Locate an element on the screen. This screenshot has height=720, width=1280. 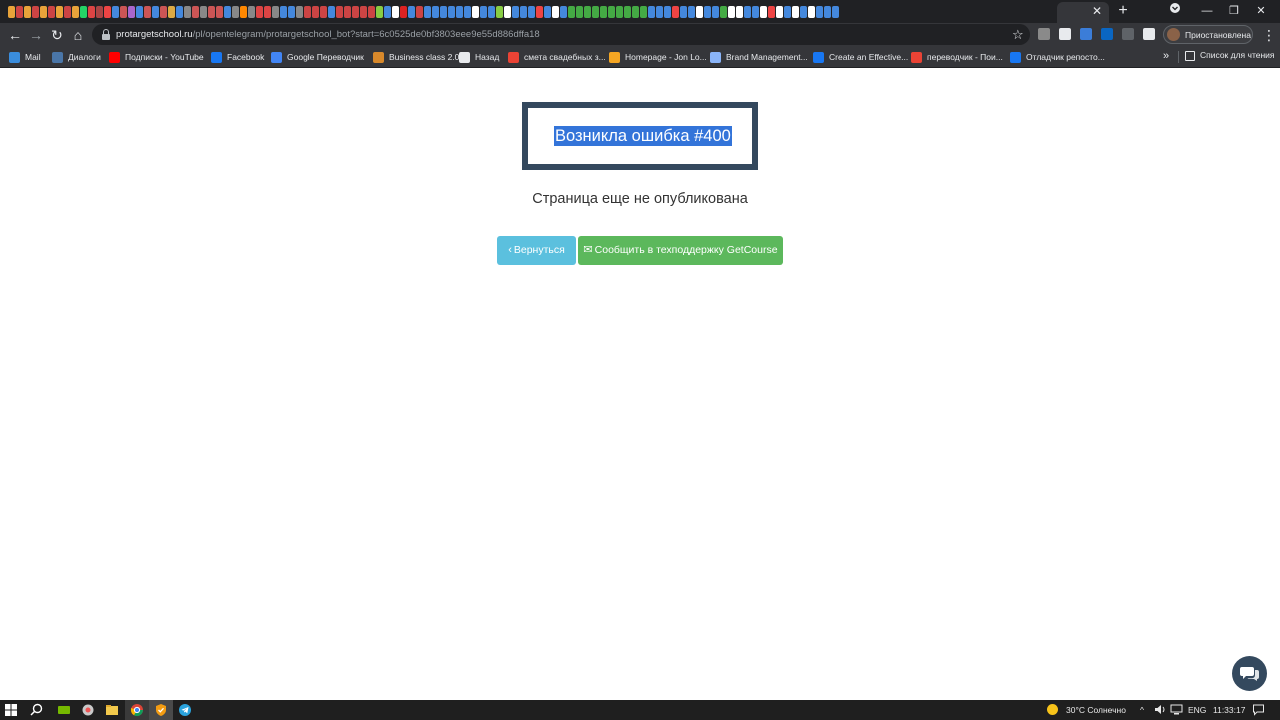
linkedin-extension-icon is located at coordinates (1107, 34).